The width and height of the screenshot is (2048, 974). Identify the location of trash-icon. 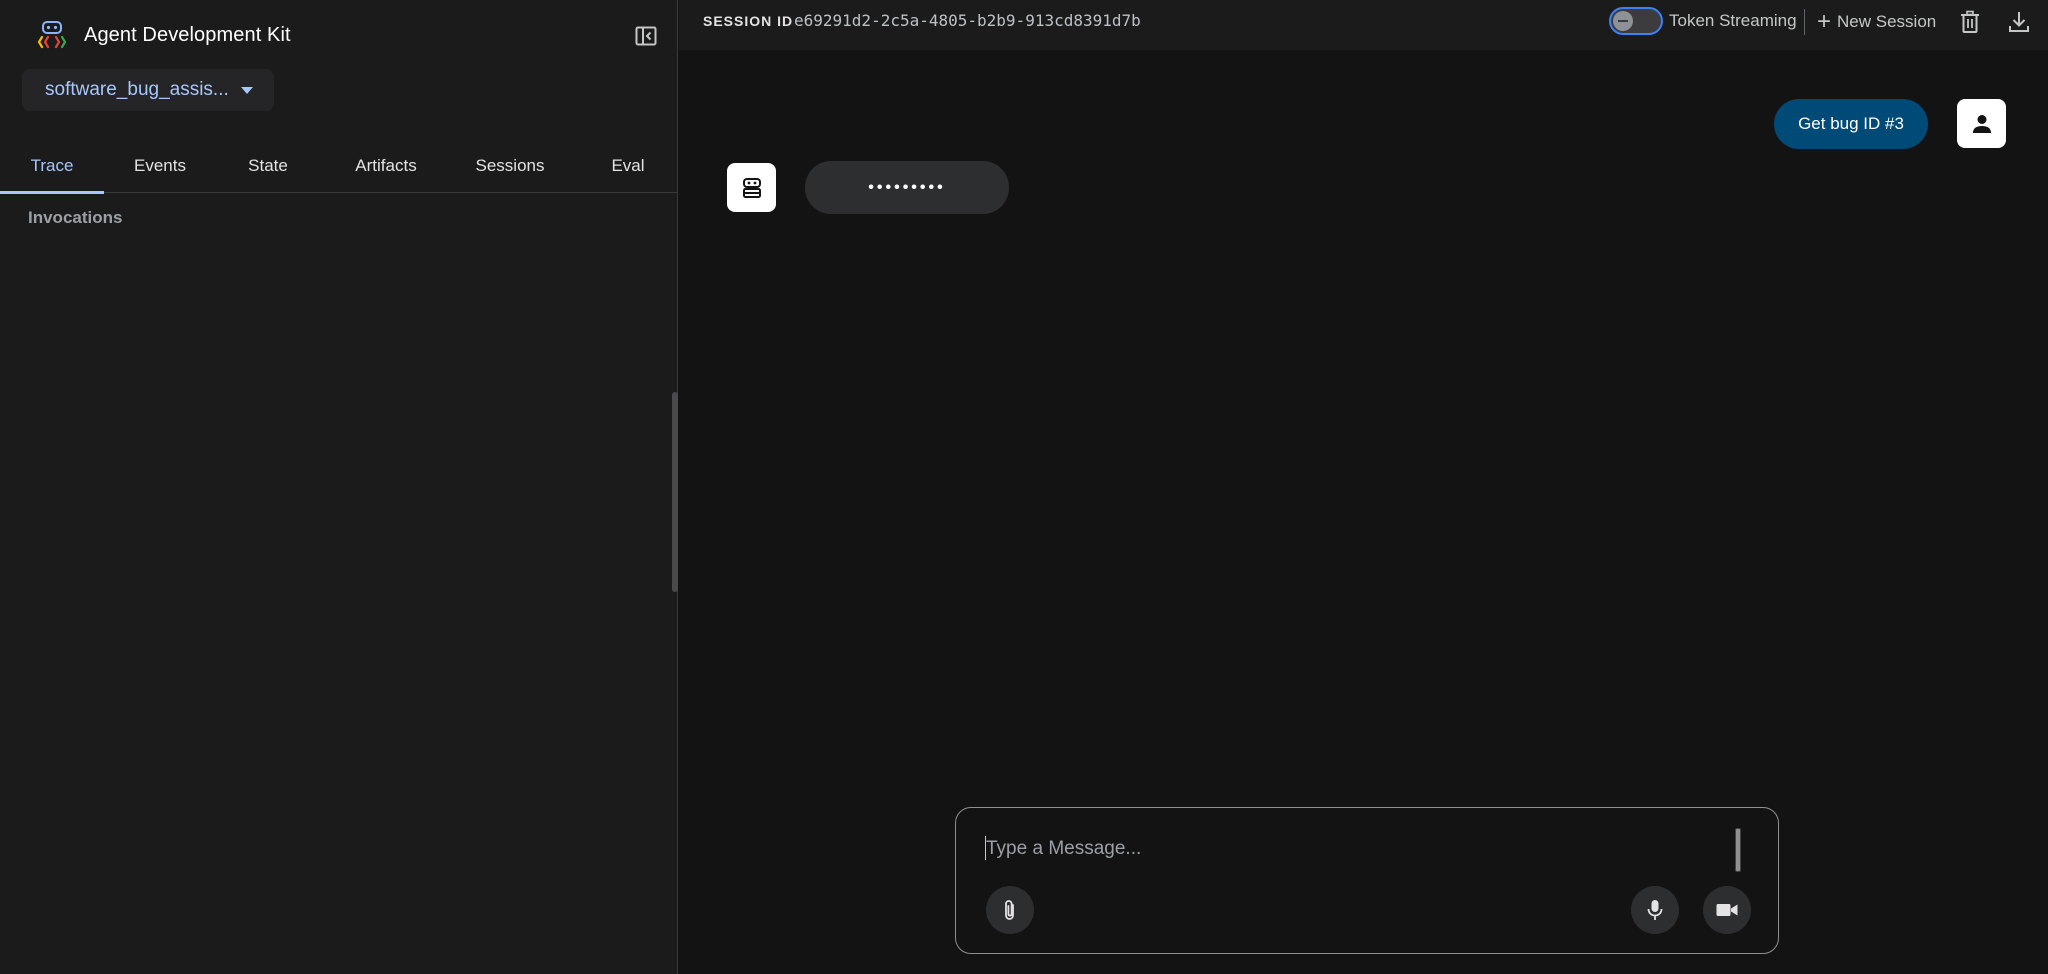
(1970, 21).